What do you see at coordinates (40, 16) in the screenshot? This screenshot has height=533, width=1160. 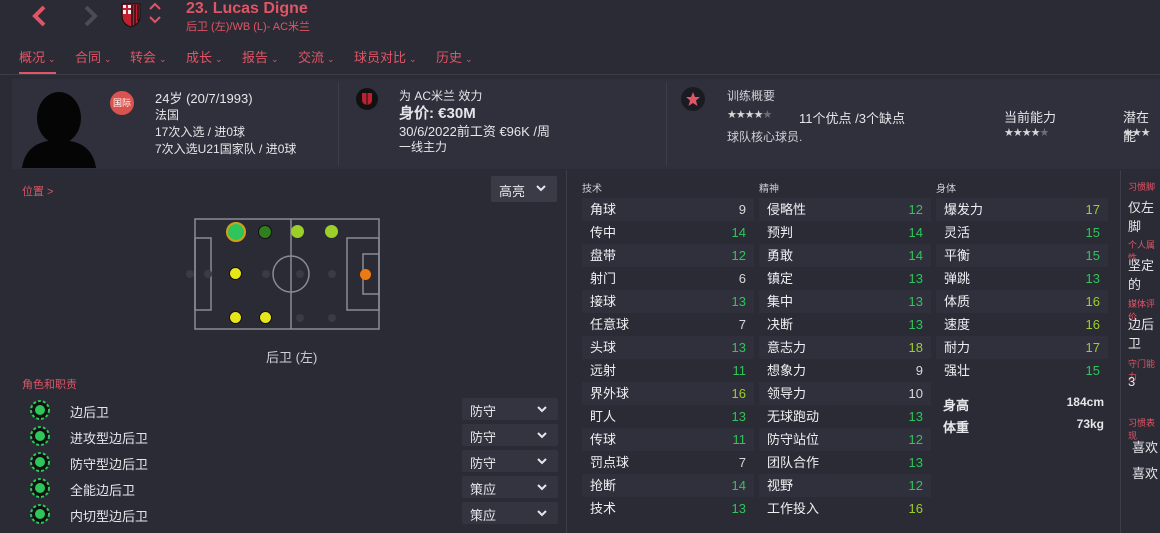 I see `back-arrow-icon` at bounding box center [40, 16].